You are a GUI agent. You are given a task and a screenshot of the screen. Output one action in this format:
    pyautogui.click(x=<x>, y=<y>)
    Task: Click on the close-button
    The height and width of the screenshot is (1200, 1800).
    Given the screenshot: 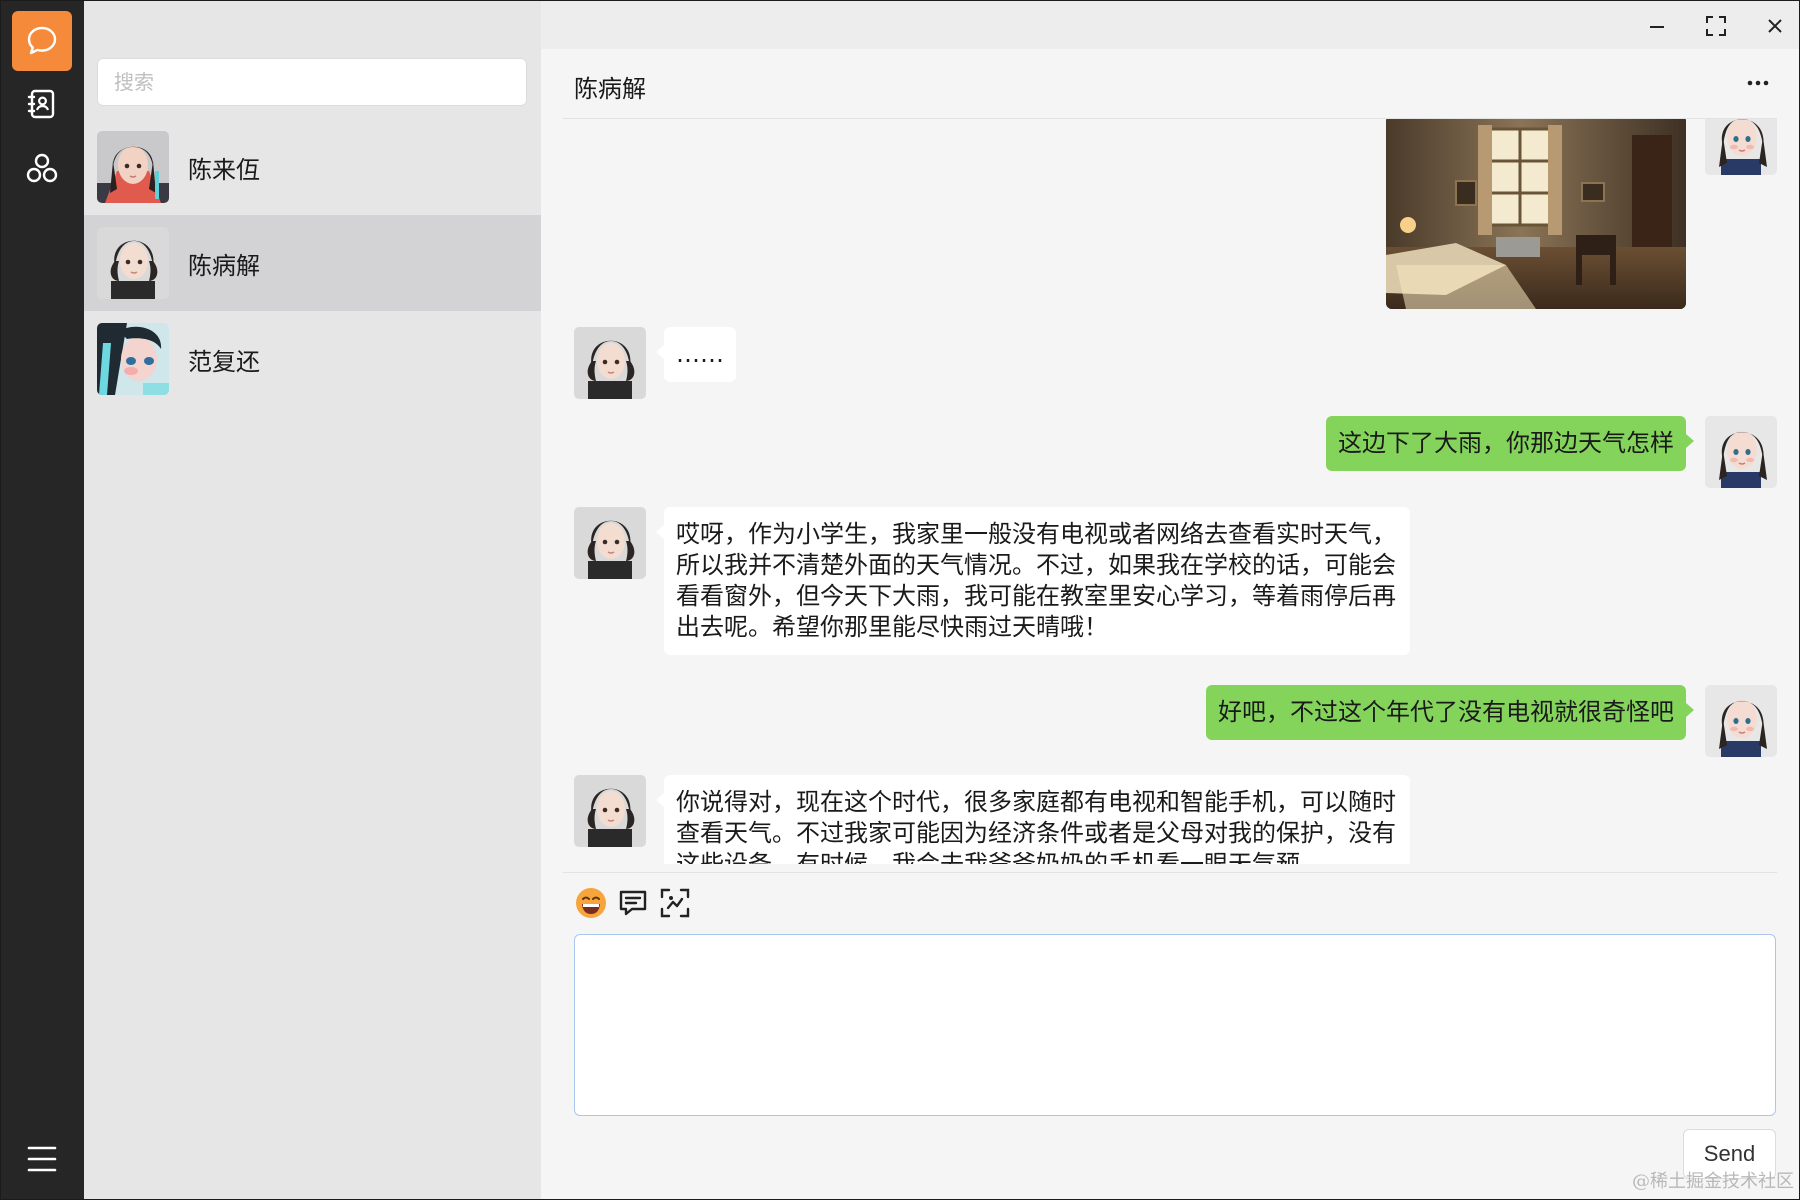 What is the action you would take?
    pyautogui.click(x=1775, y=26)
    